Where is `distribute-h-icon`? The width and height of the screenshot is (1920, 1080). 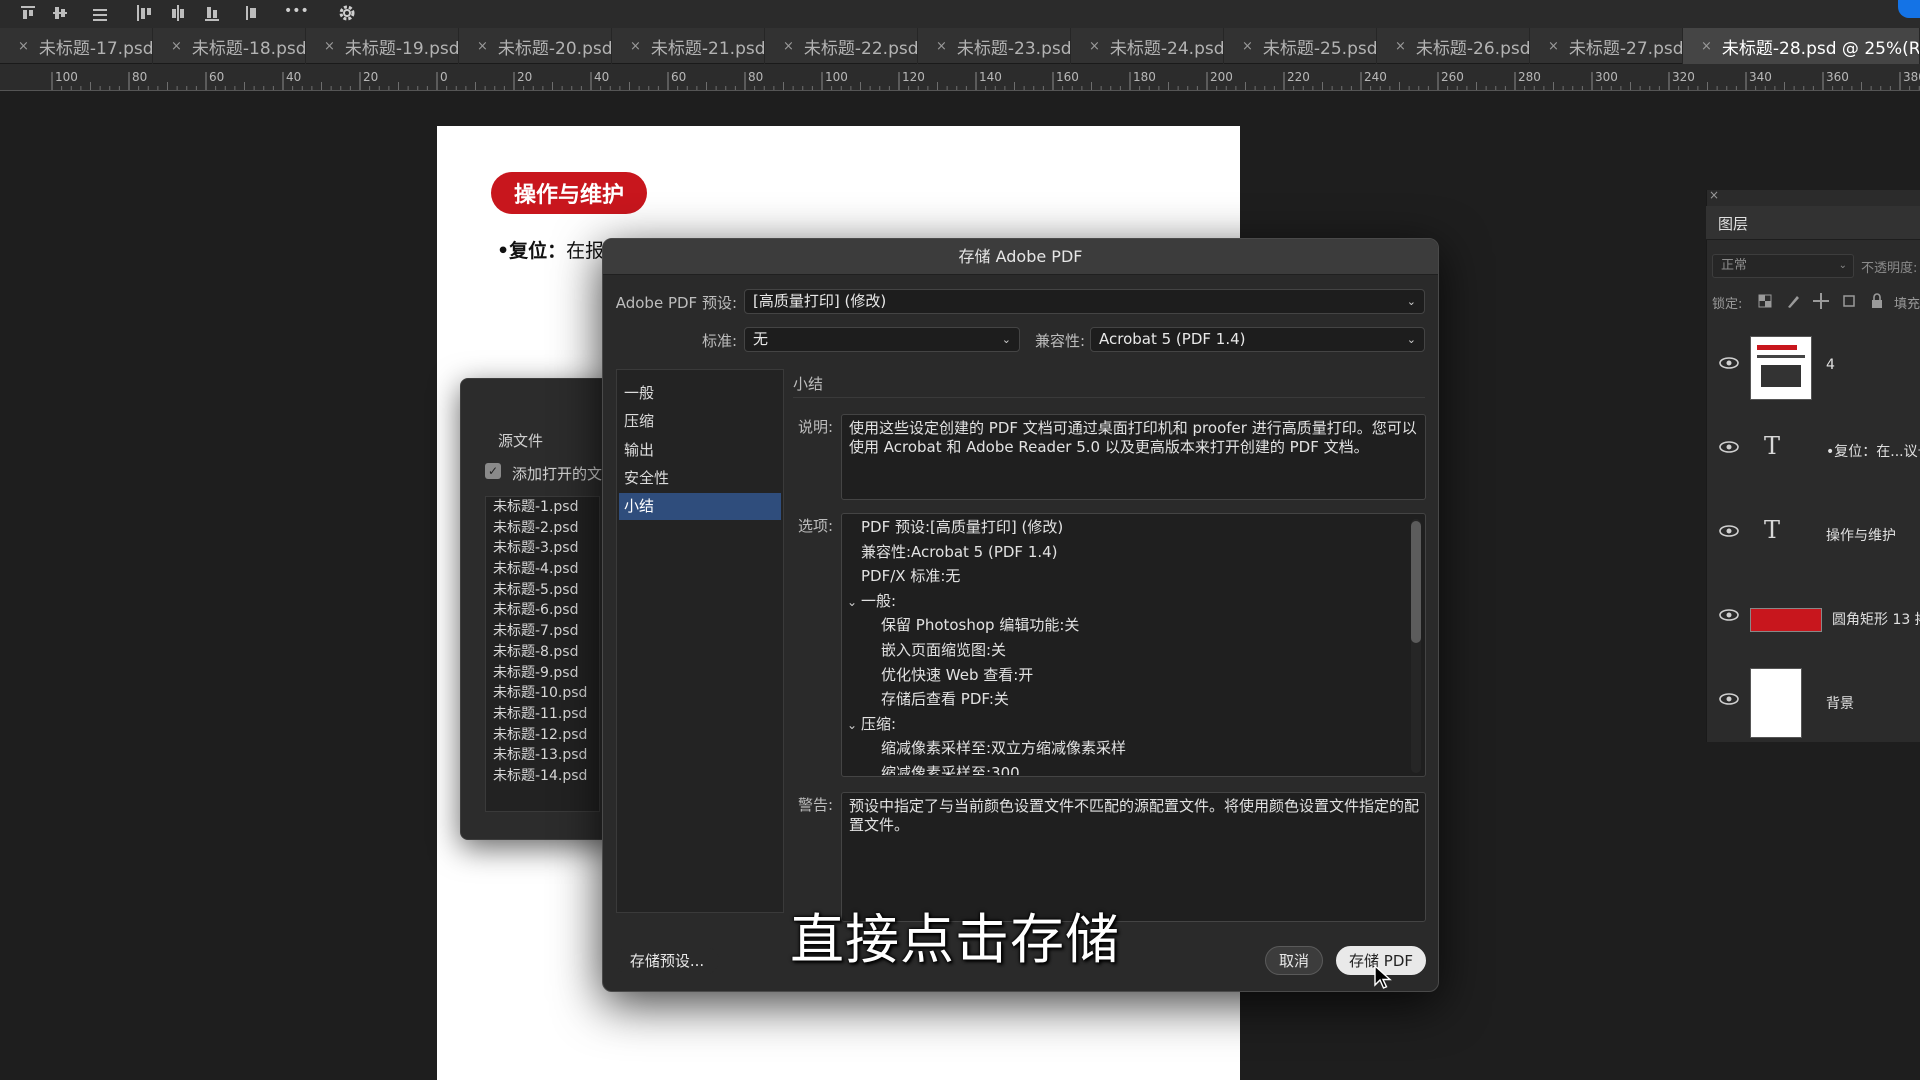
distribute-h-icon is located at coordinates (252, 13).